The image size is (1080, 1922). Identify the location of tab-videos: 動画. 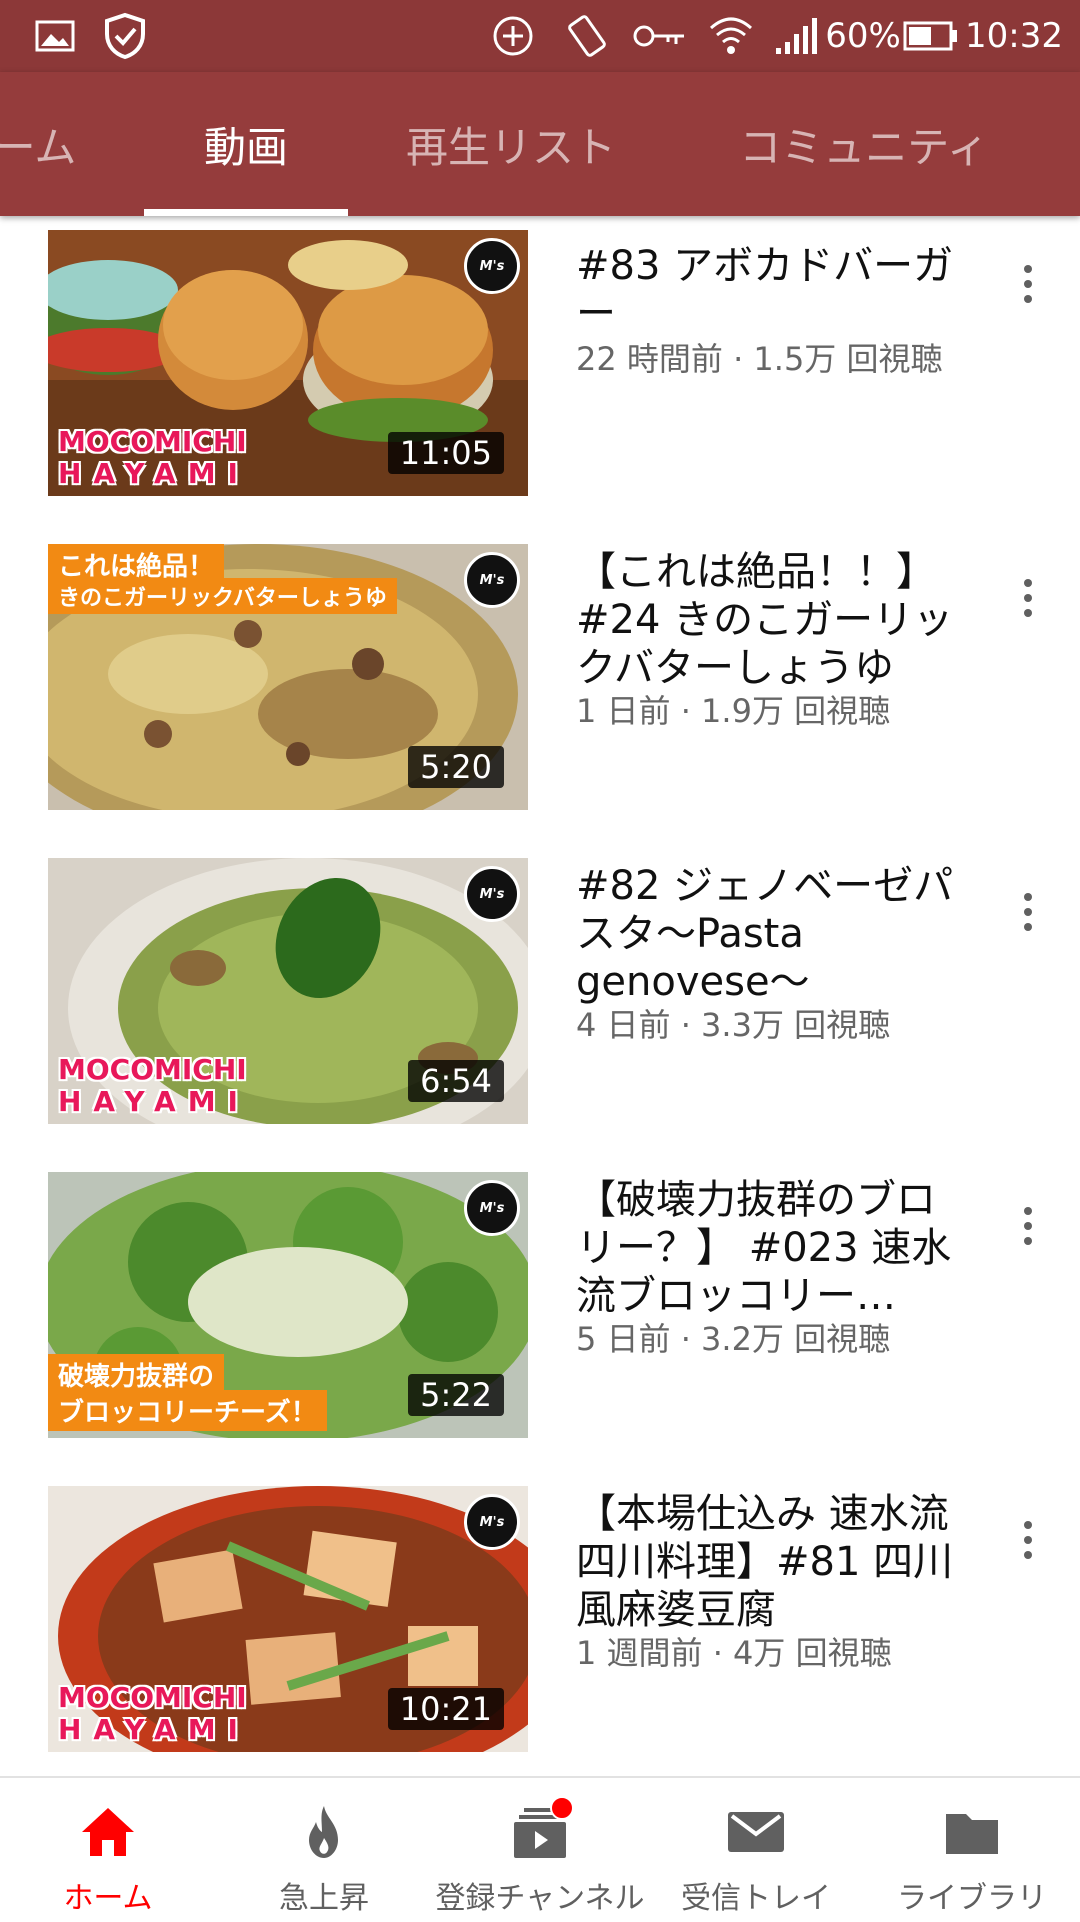
(246, 144).